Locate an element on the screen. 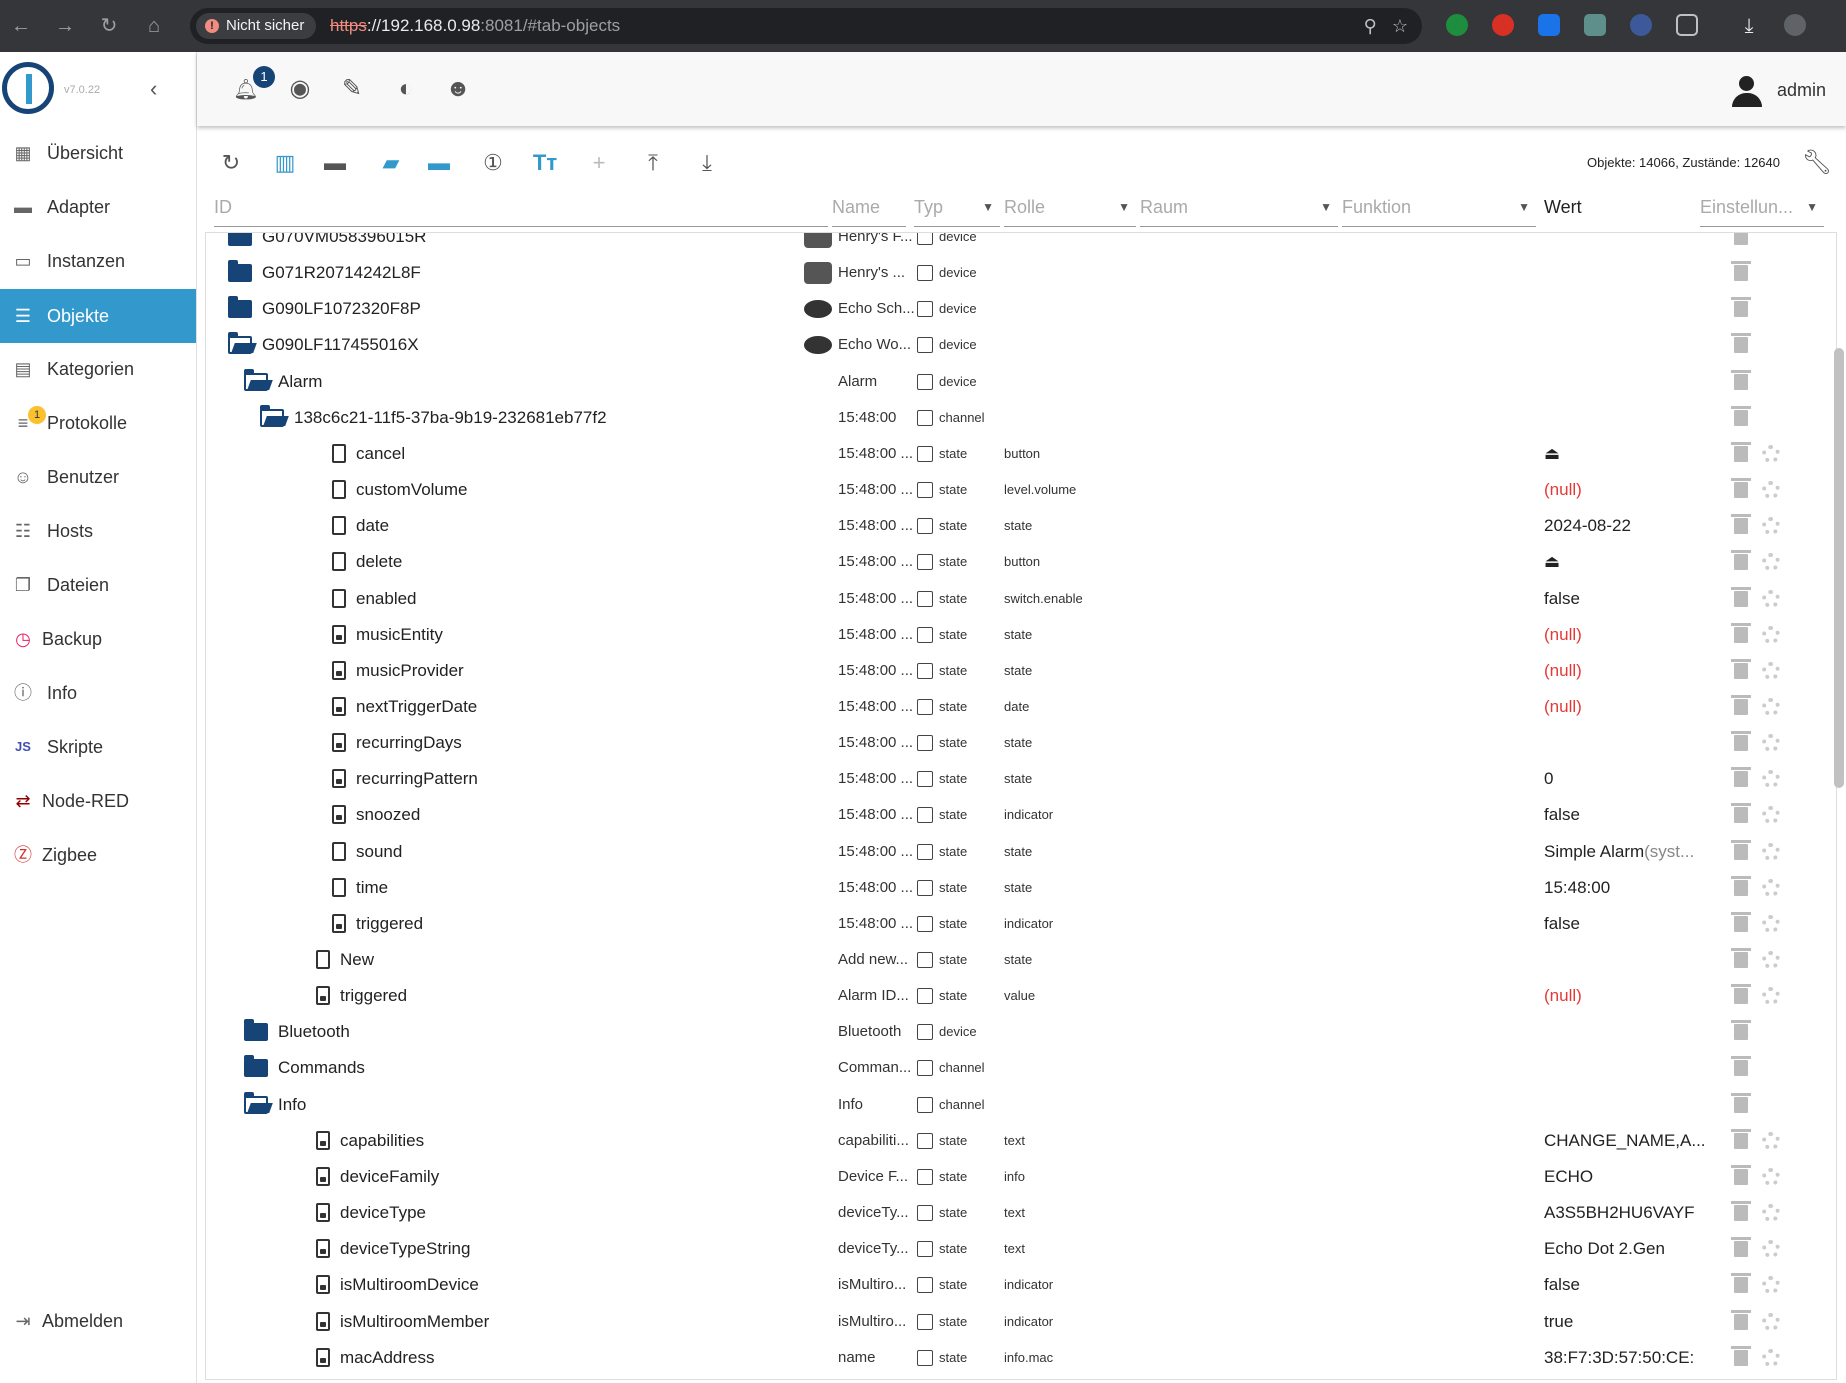 The height and width of the screenshot is (1383, 1846). sidebar-item-info: ⓘ Info is located at coordinates (98, 693).